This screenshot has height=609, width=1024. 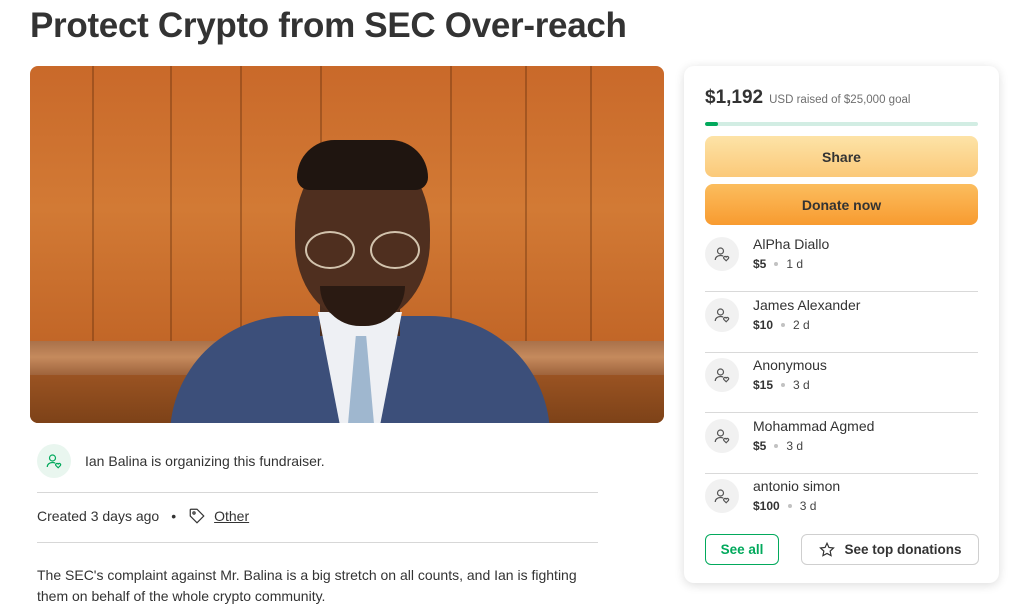 What do you see at coordinates (841, 444) in the screenshot?
I see `donation-item: Mohammad Agmed $5 3 d` at bounding box center [841, 444].